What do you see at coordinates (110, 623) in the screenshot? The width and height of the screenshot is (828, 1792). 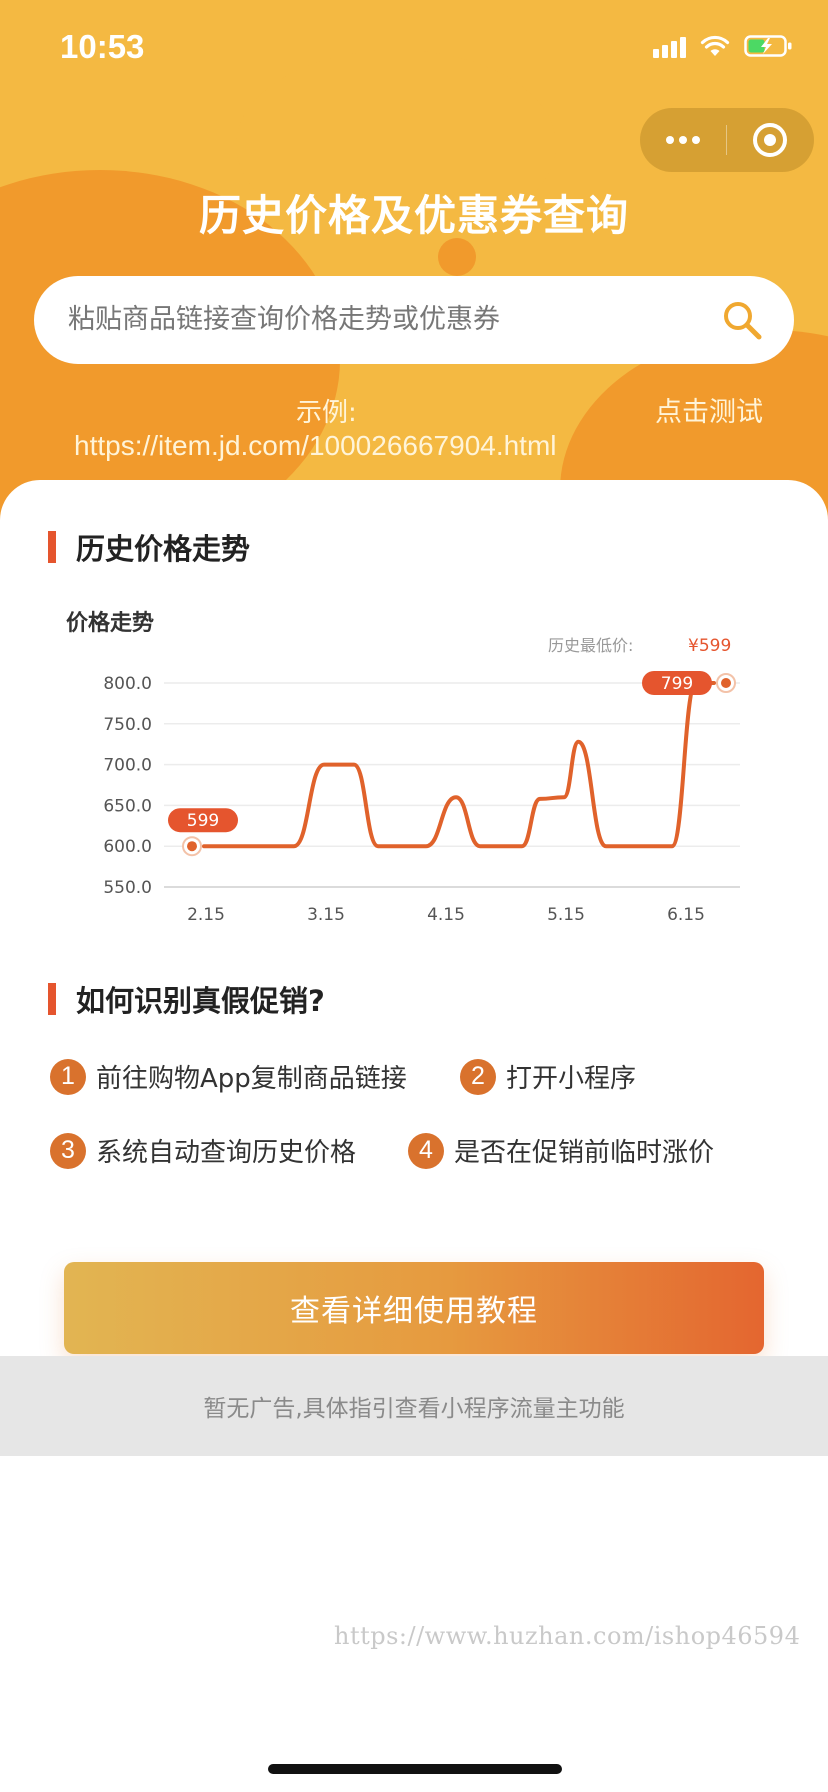 I see `chart-title: 价格走势` at bounding box center [110, 623].